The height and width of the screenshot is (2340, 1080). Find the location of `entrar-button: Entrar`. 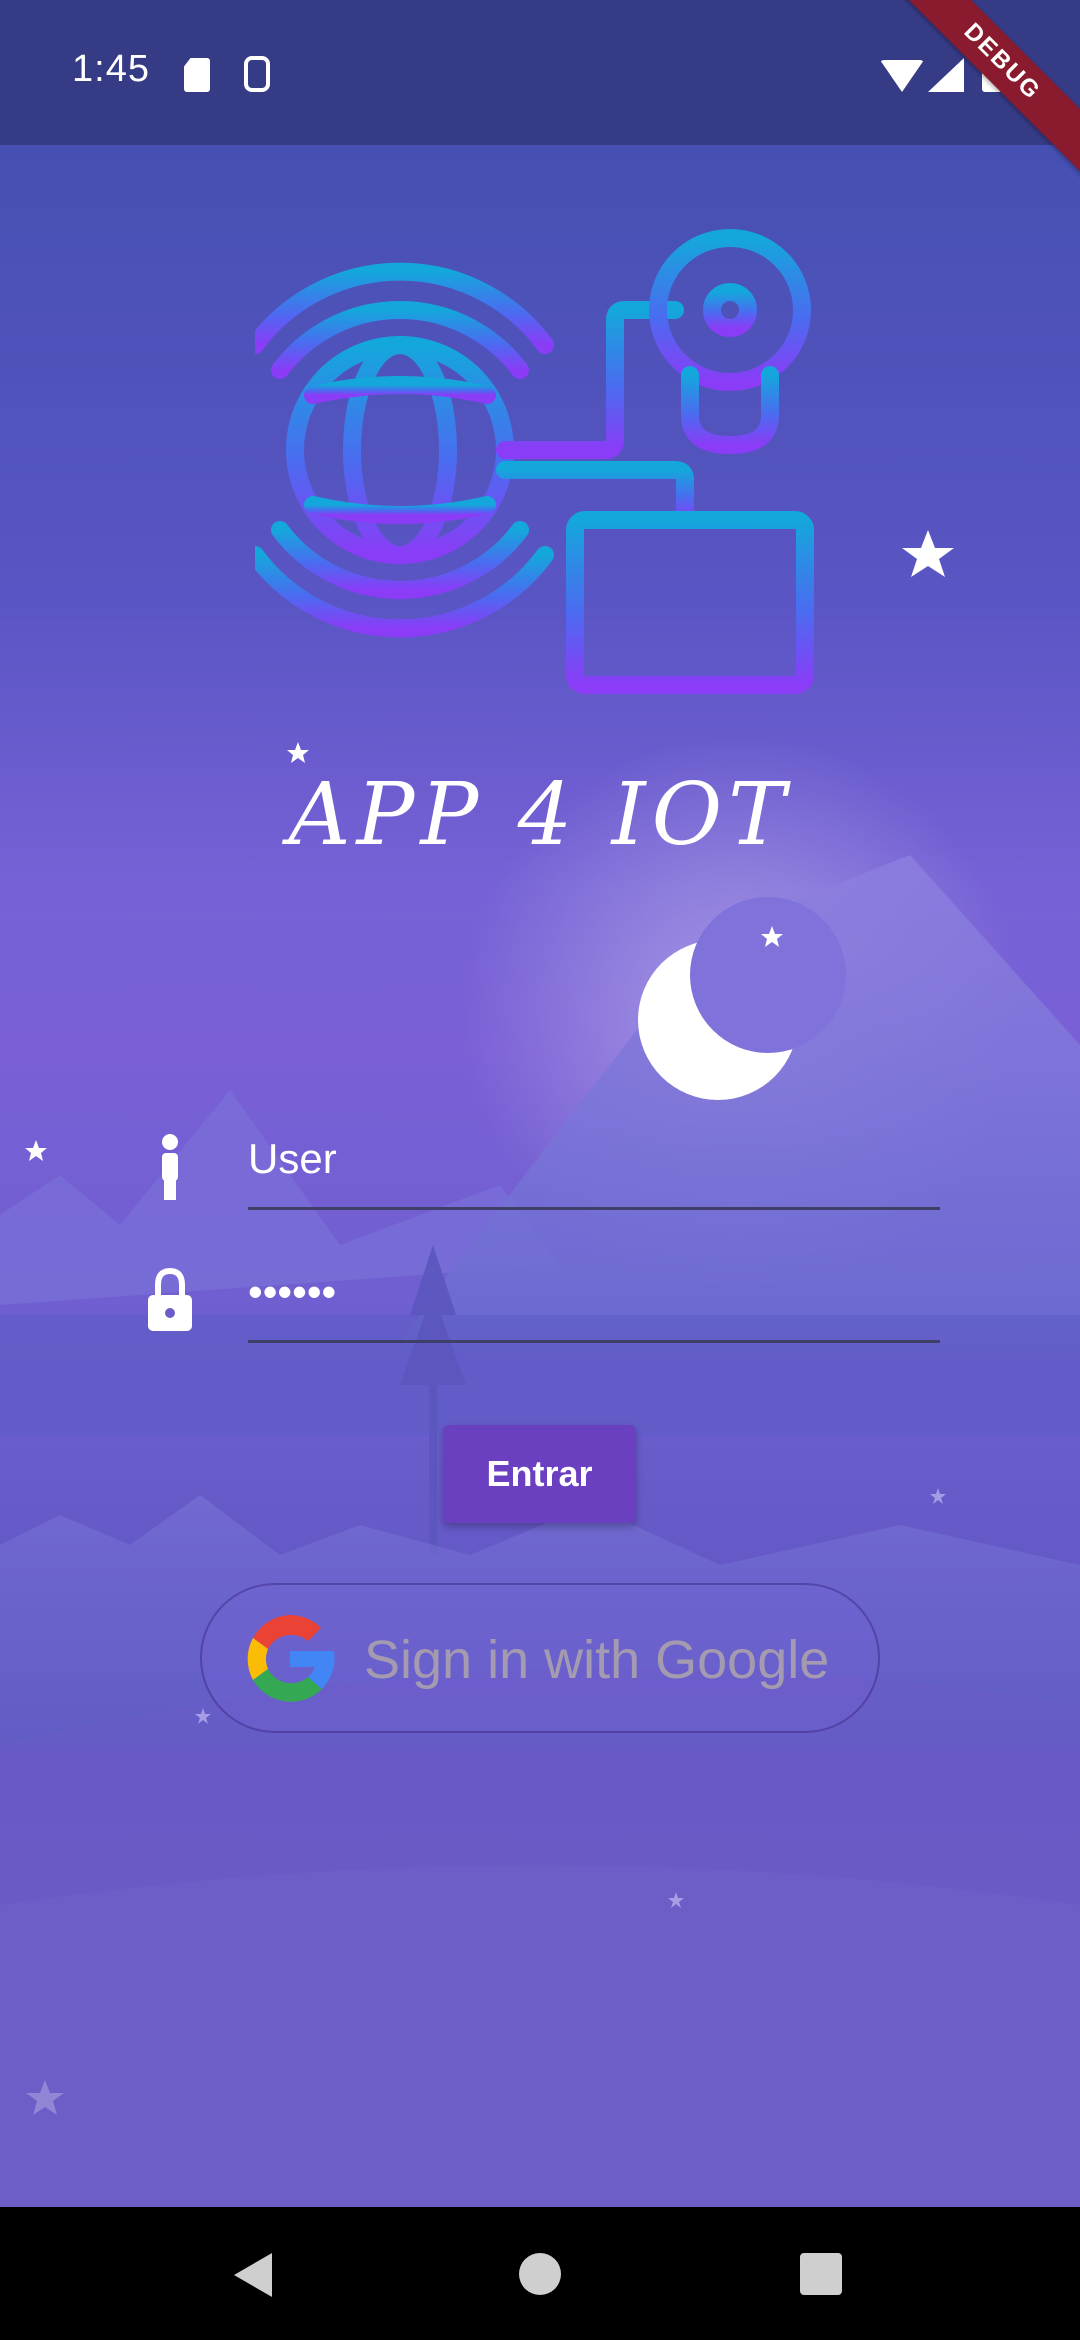

entrar-button: Entrar is located at coordinates (539, 1474).